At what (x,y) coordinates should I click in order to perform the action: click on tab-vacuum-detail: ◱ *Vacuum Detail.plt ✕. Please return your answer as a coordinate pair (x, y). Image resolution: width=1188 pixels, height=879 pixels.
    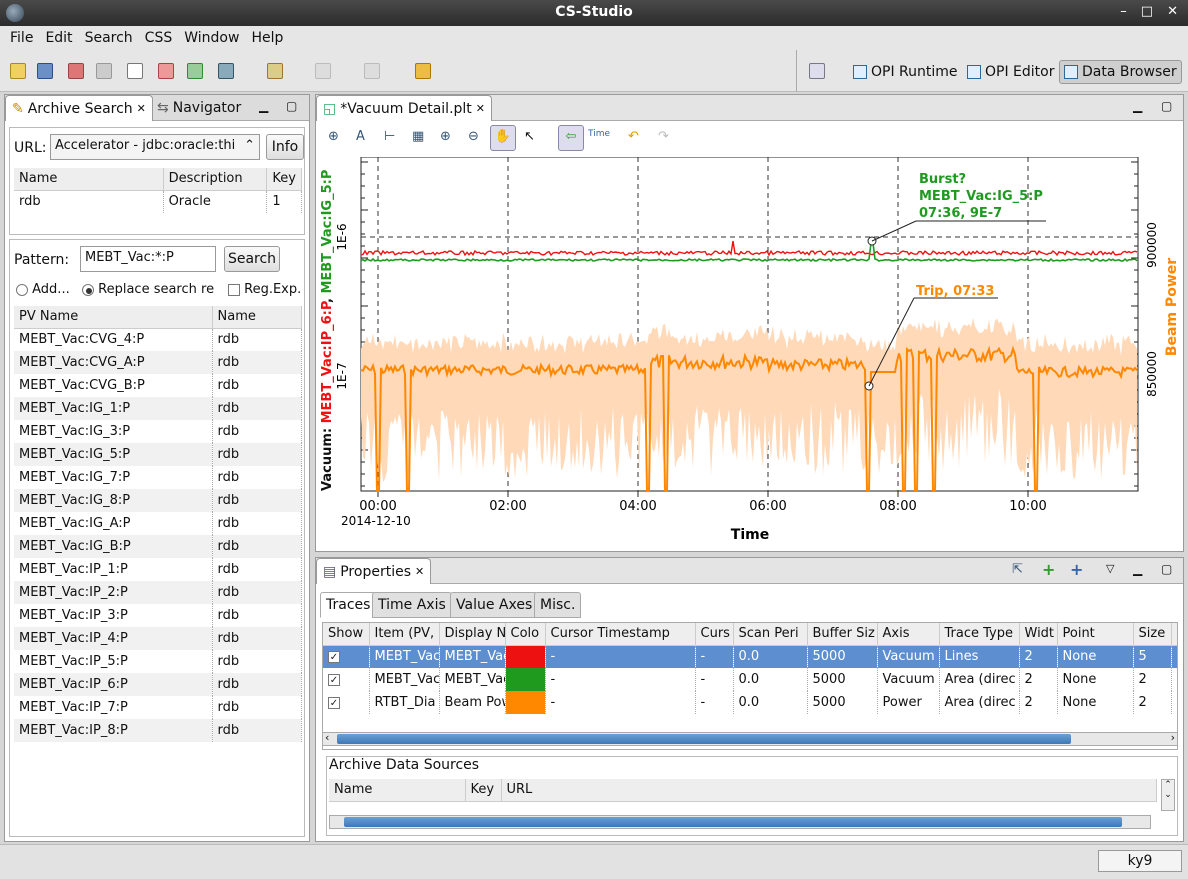
    Looking at the image, I should click on (404, 108).